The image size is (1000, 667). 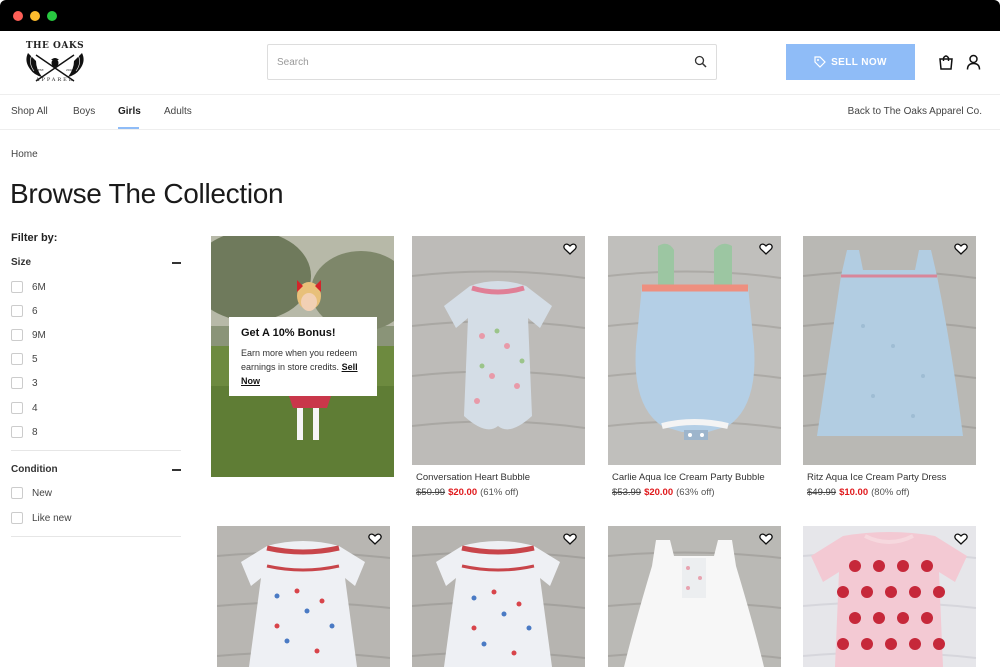 I want to click on search-bar, so click(x=492, y=62).